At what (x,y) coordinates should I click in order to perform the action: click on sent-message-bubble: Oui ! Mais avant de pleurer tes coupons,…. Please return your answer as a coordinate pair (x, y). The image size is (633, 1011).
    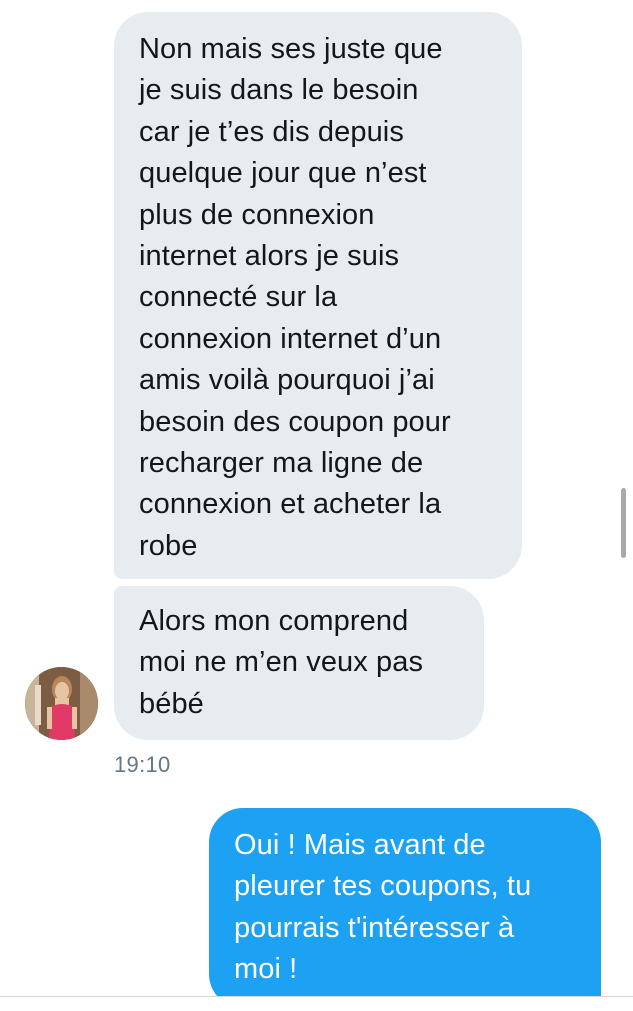
    Looking at the image, I should click on (405, 908).